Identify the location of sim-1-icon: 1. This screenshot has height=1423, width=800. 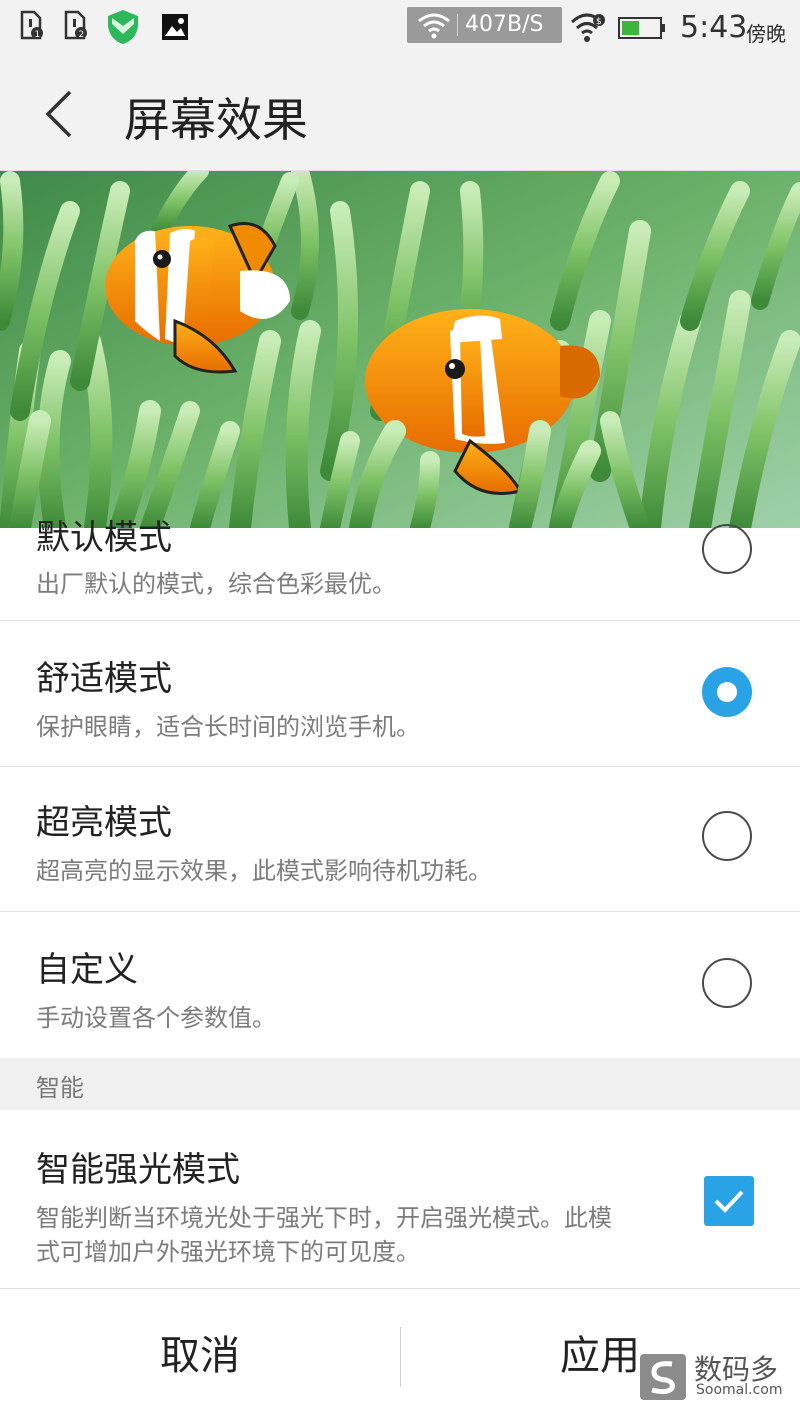
(31, 25).